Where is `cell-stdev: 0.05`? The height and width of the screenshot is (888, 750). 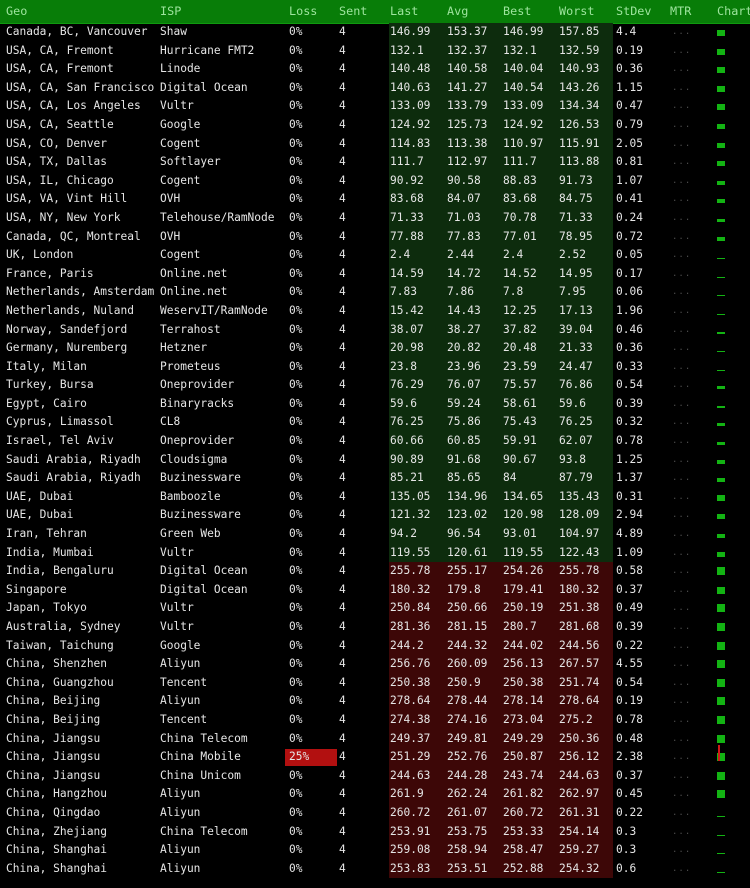 cell-stdev: 0.05 is located at coordinates (629, 255).